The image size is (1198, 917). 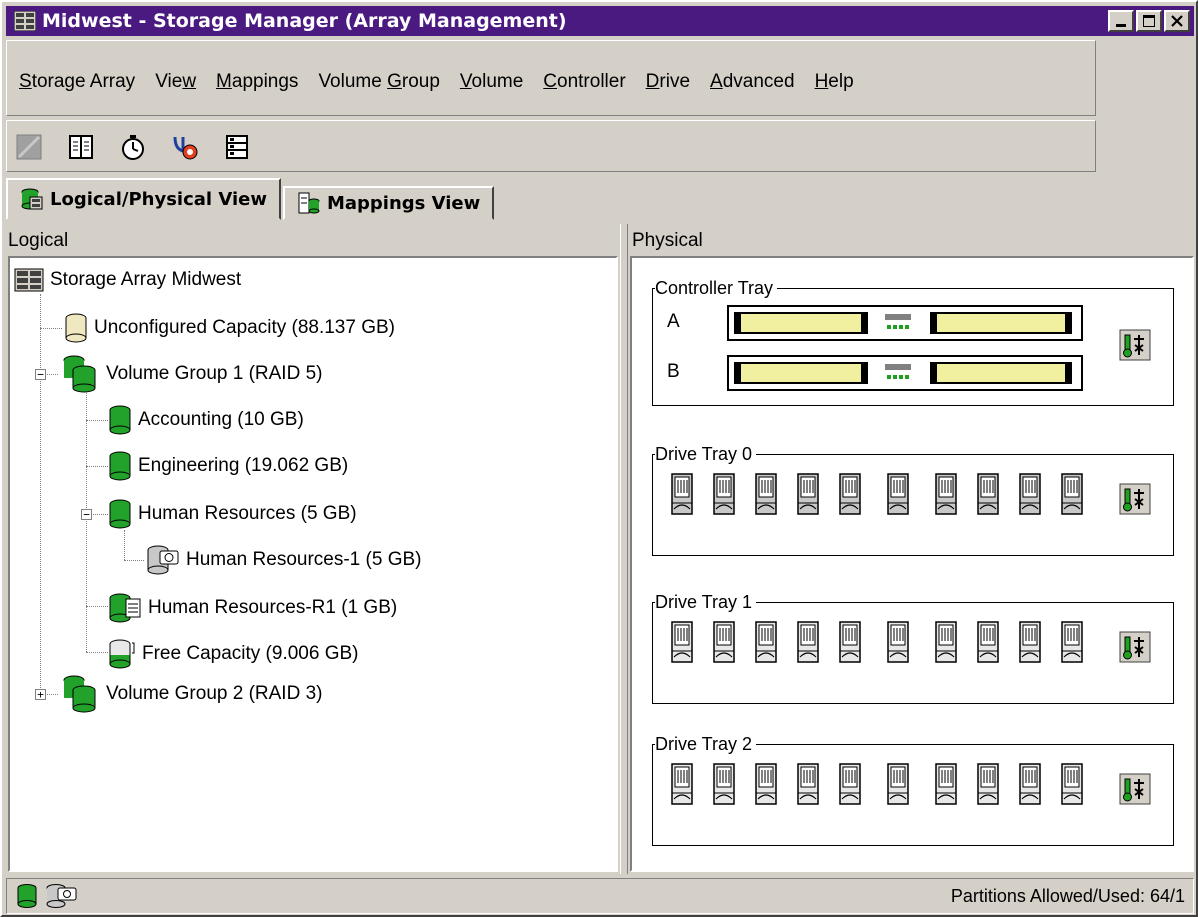 What do you see at coordinates (591, 81) in the screenshot?
I see `menu-text: ontroller` at bounding box center [591, 81].